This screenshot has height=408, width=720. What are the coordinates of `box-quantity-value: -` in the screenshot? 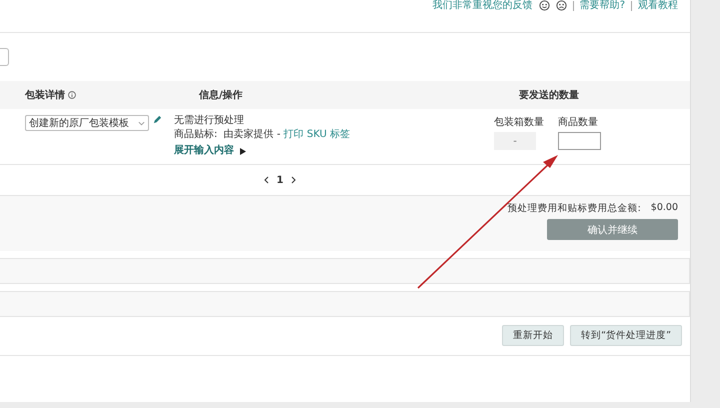 It's located at (515, 141).